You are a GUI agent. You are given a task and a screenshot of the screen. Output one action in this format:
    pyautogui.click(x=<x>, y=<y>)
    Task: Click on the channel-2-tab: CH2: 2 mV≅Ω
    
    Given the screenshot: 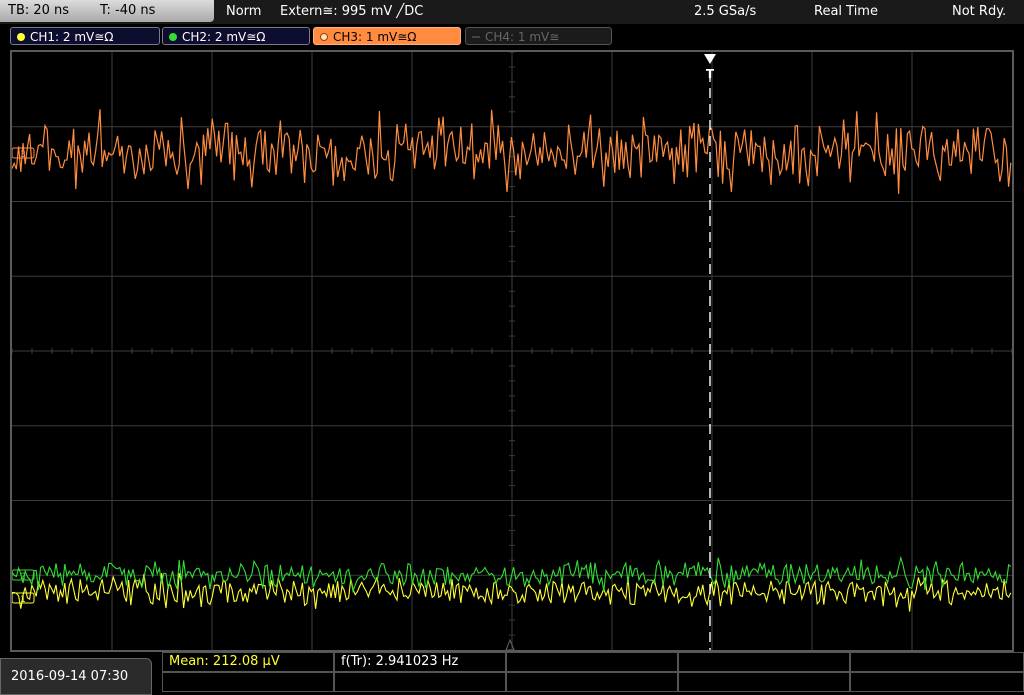 What is the action you would take?
    pyautogui.click(x=236, y=36)
    